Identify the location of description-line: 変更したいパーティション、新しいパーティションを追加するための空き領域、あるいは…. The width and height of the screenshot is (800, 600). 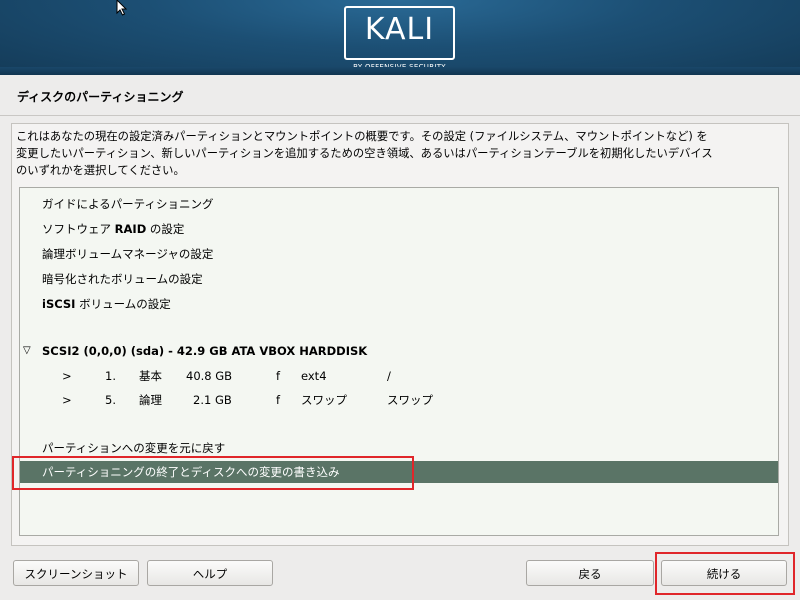
(364, 153).